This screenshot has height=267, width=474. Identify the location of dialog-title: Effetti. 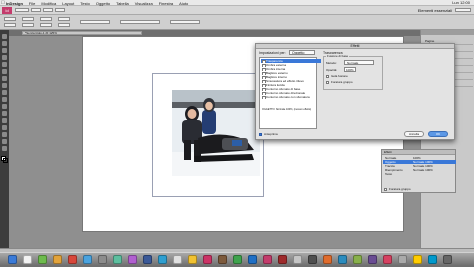
(355, 46).